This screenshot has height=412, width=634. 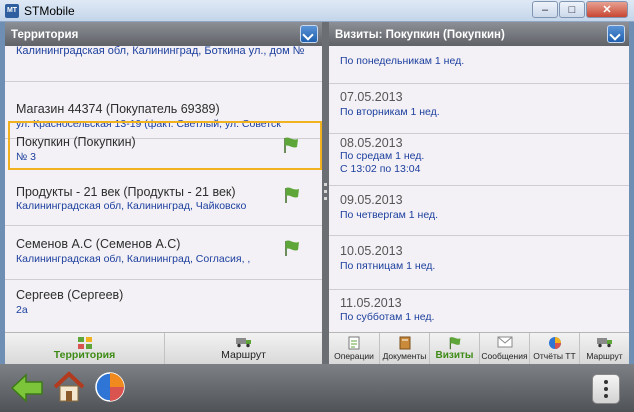 What do you see at coordinates (479, 109) in the screenshot?
I see `visit-row: 07.05.2013 По вторникам 1 нед.` at bounding box center [479, 109].